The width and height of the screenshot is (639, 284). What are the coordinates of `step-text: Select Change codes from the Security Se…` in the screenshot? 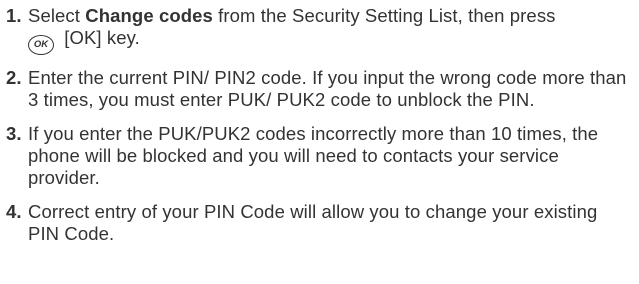 It's located at (292, 30).